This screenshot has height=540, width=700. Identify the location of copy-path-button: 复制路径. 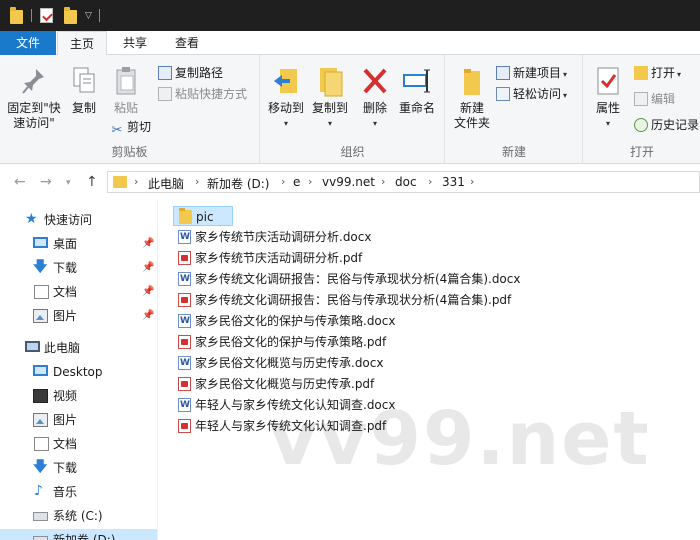
(190, 74).